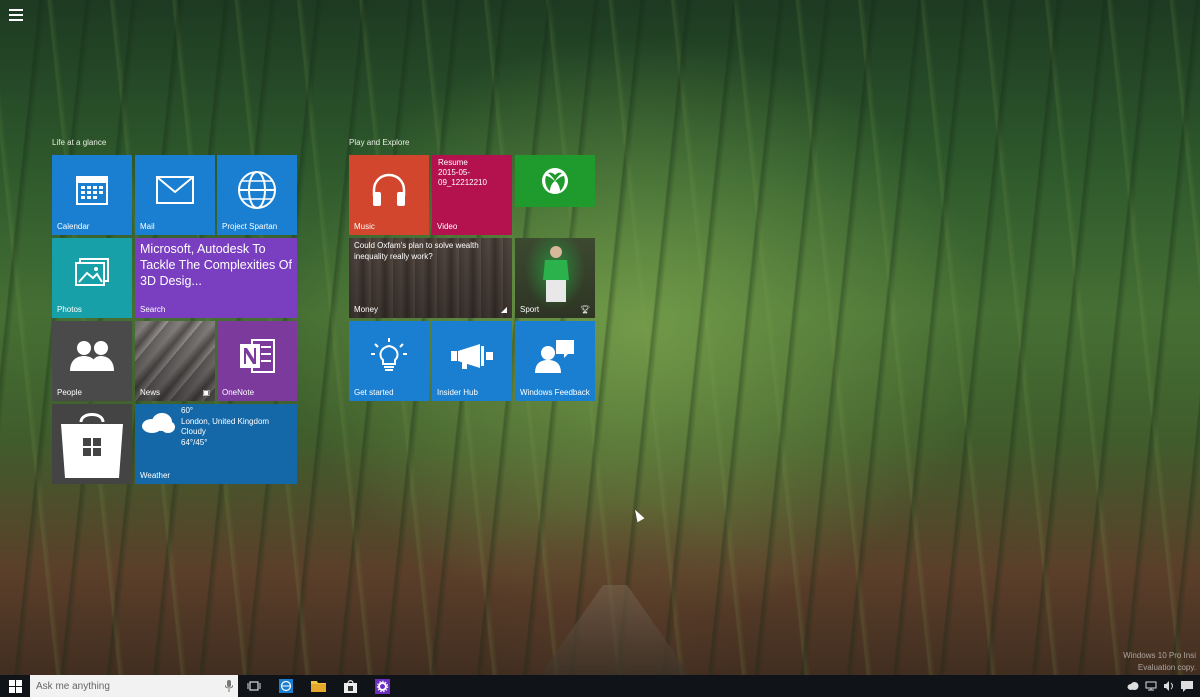  What do you see at coordinates (555, 356) in the screenshot?
I see `feedback-icon` at bounding box center [555, 356].